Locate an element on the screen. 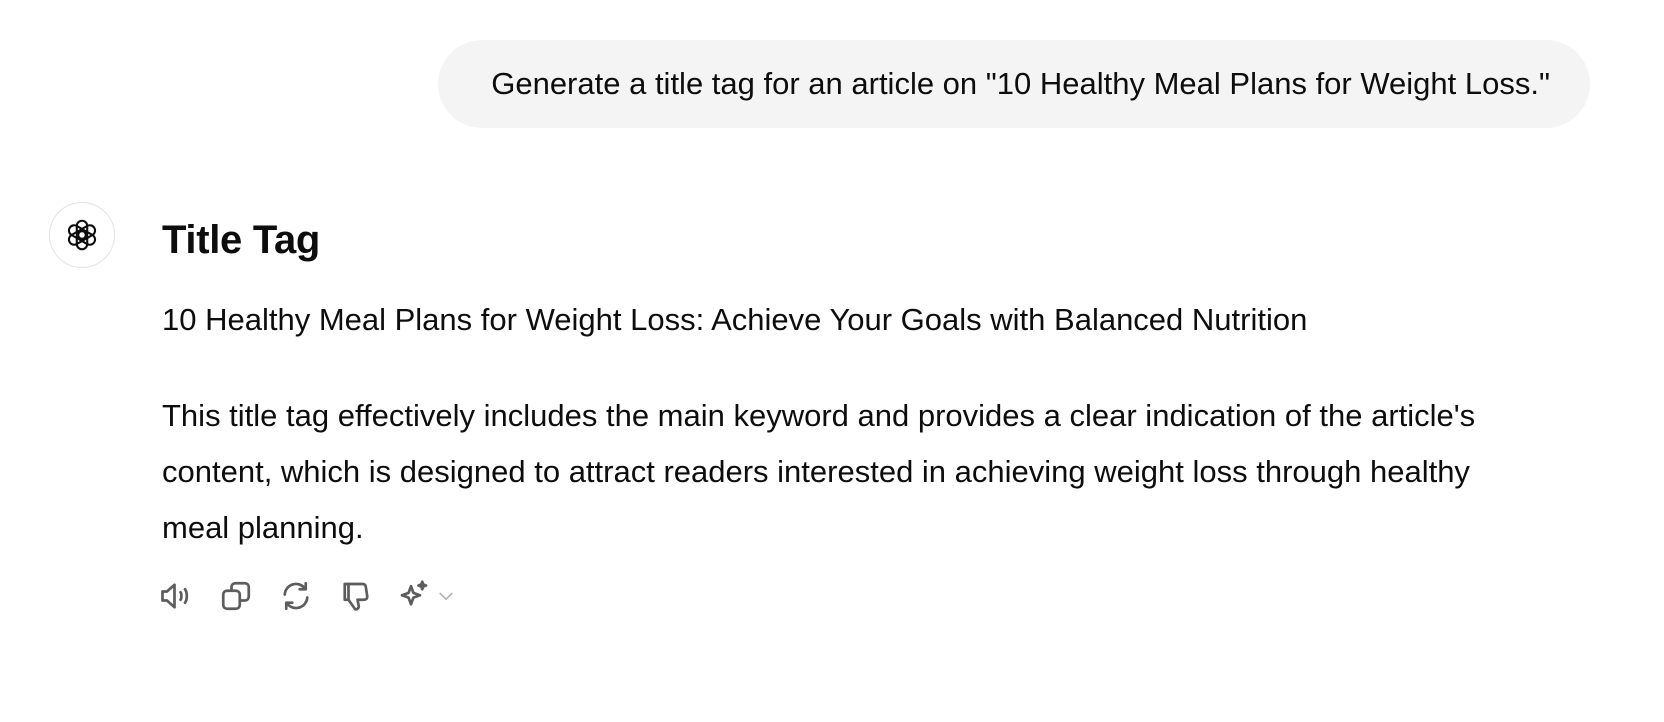 Image resolution: width=1664 pixels, height=722 pixels. openai-logo-icon is located at coordinates (82, 235).